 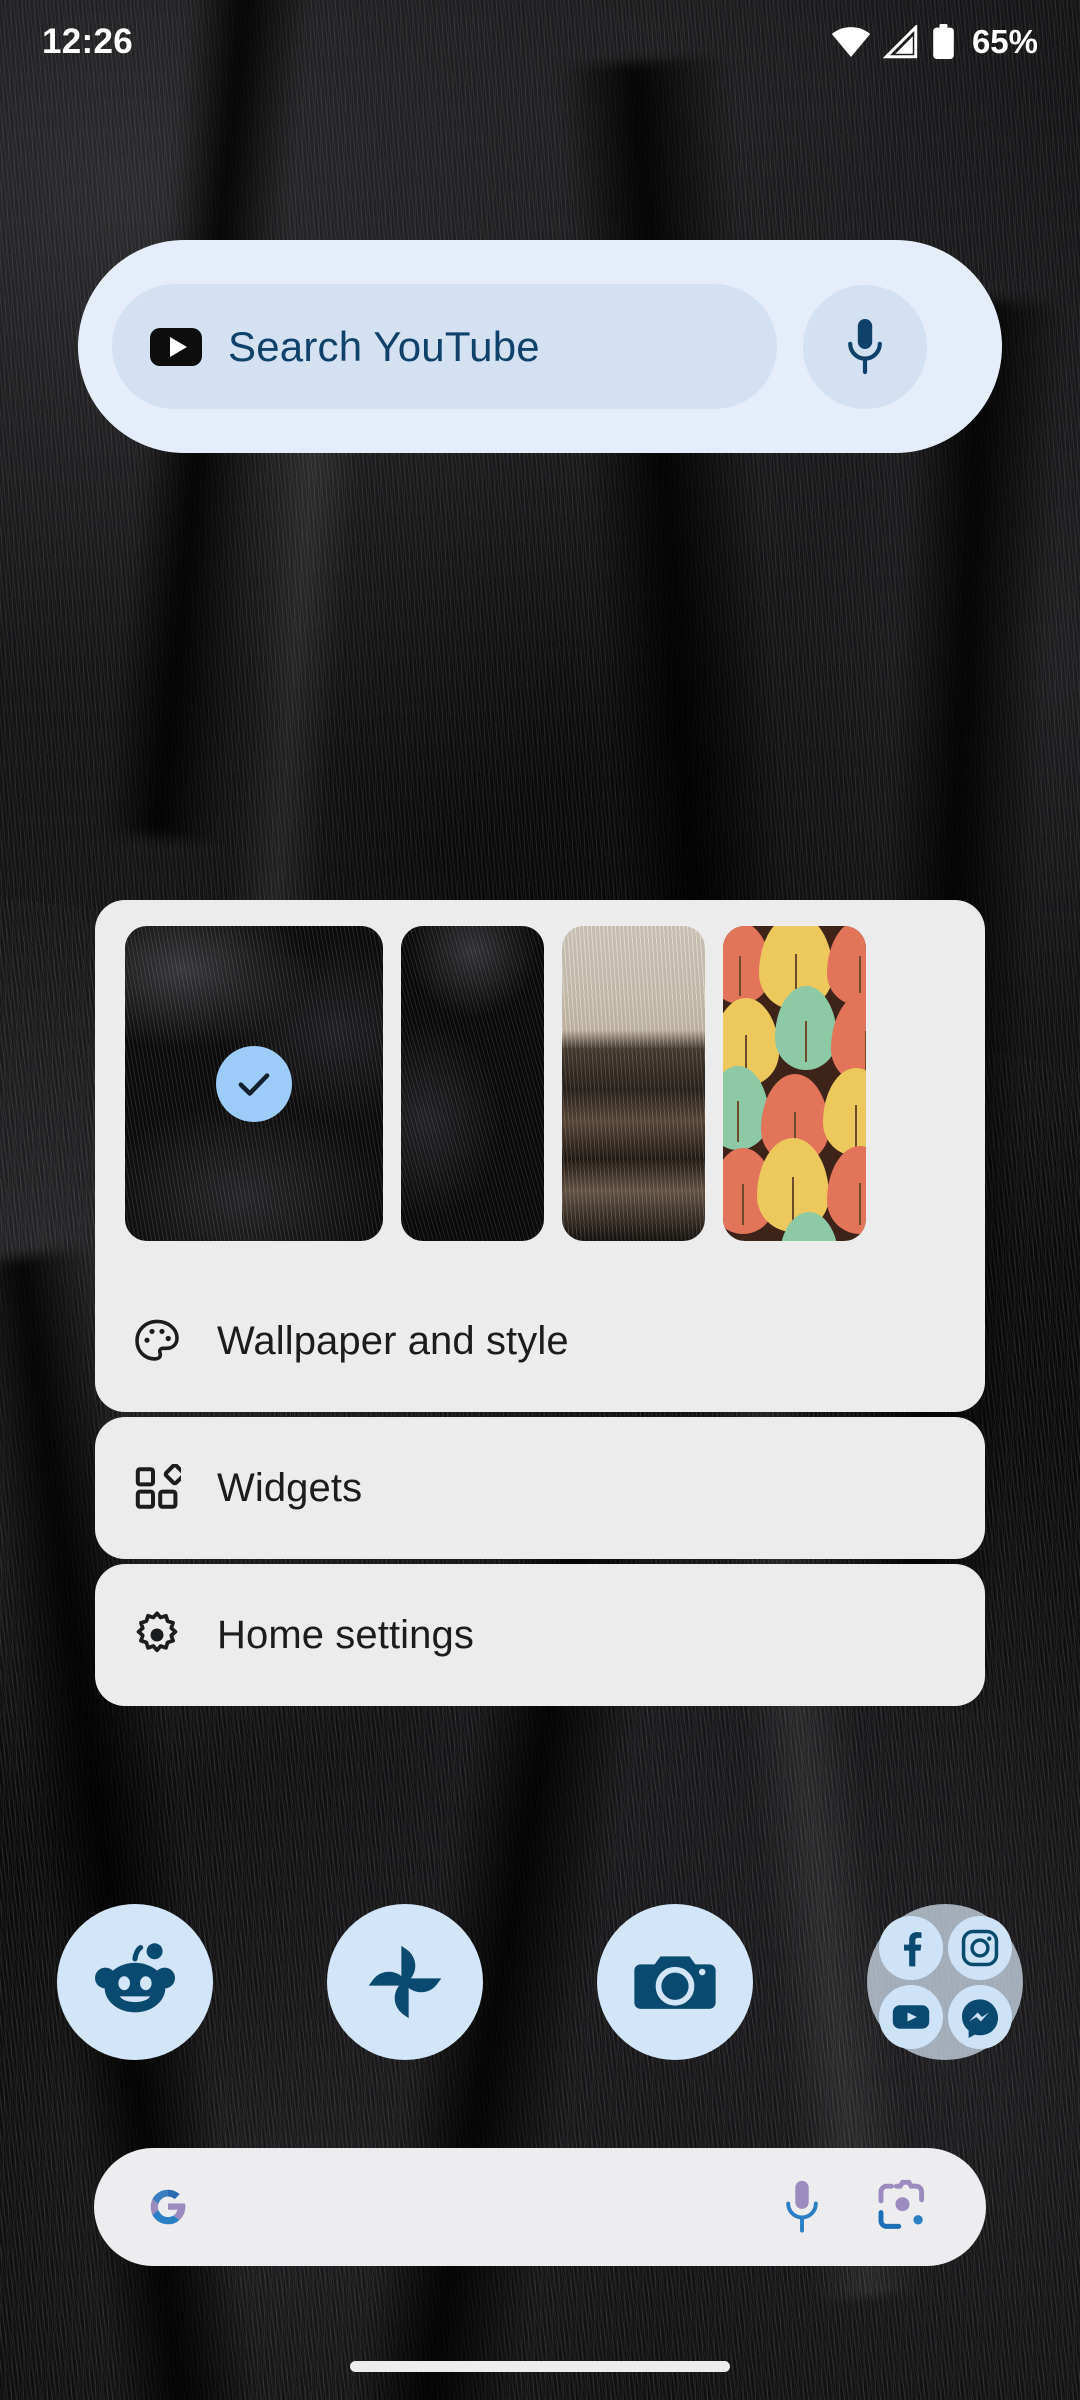 What do you see at coordinates (1004, 41) in the screenshot?
I see `battery-percent: 65%` at bounding box center [1004, 41].